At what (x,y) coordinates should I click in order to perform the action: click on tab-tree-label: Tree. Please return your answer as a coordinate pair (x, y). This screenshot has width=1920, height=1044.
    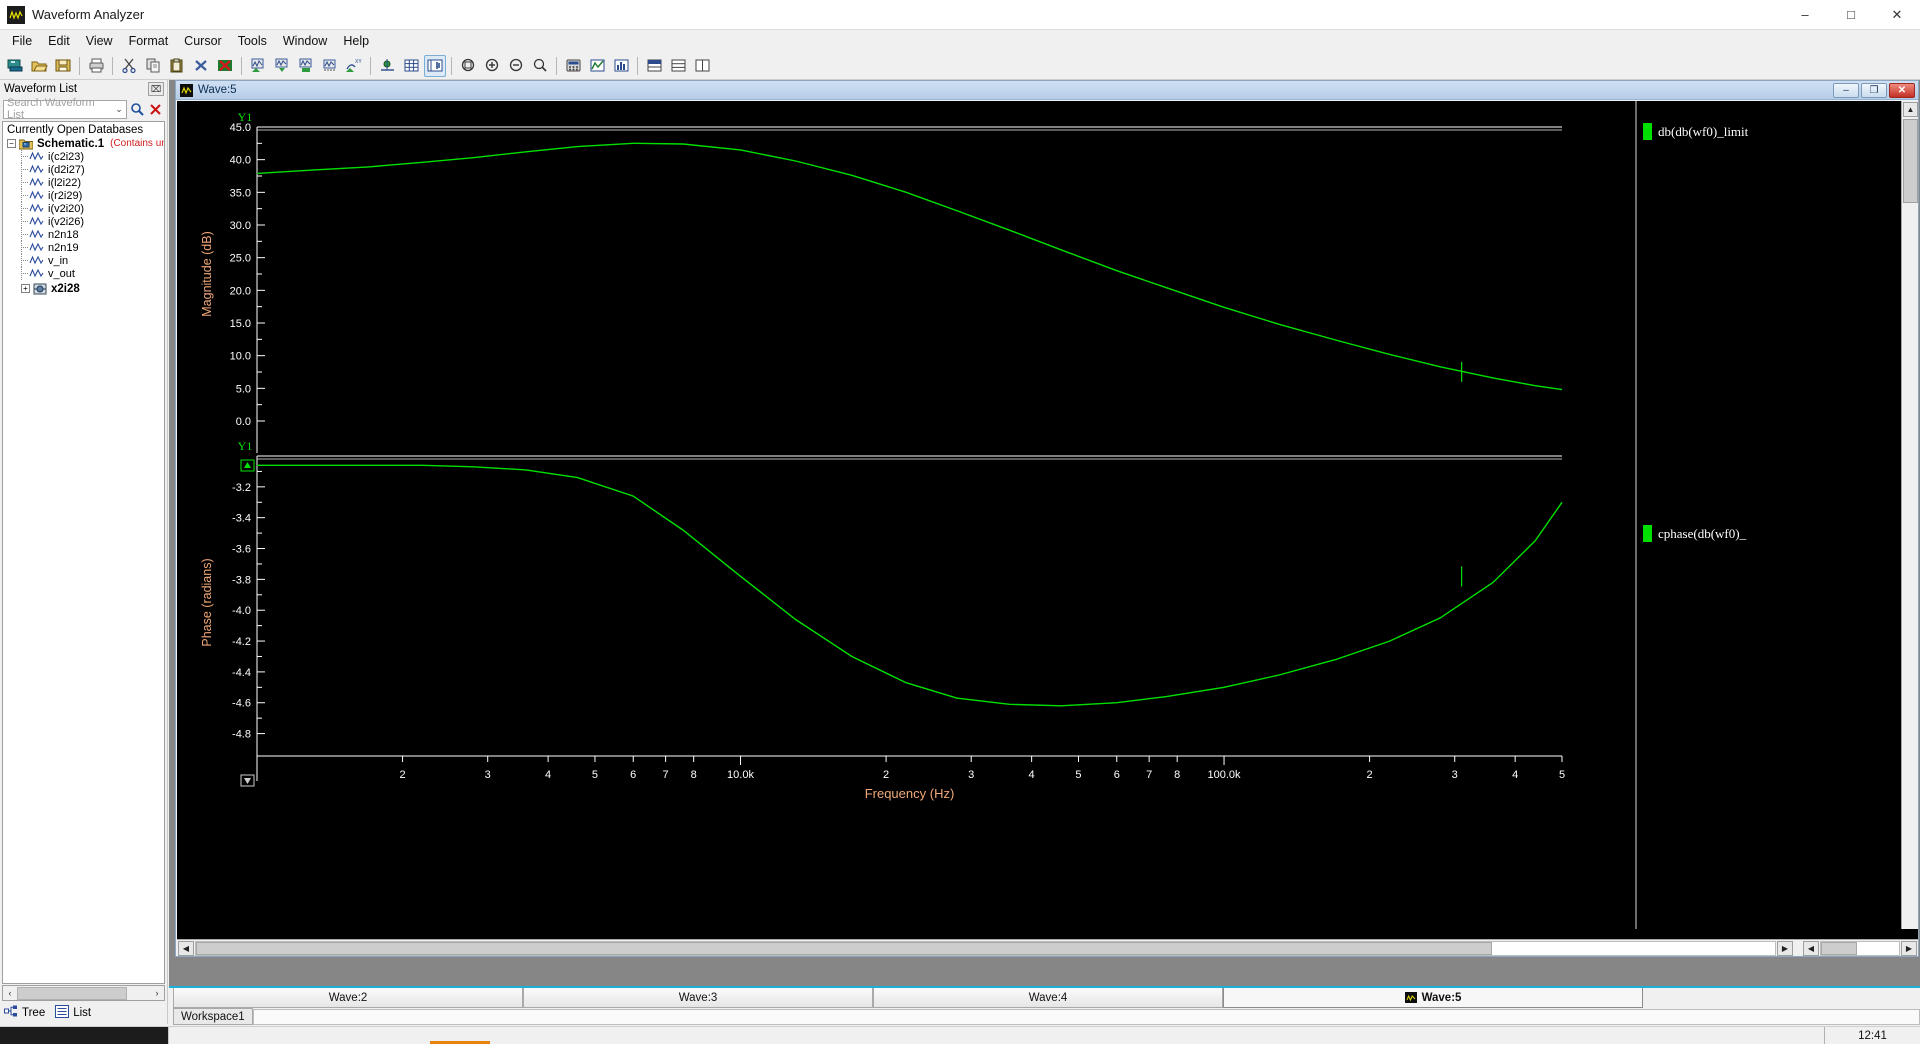
    Looking at the image, I should click on (34, 1013).